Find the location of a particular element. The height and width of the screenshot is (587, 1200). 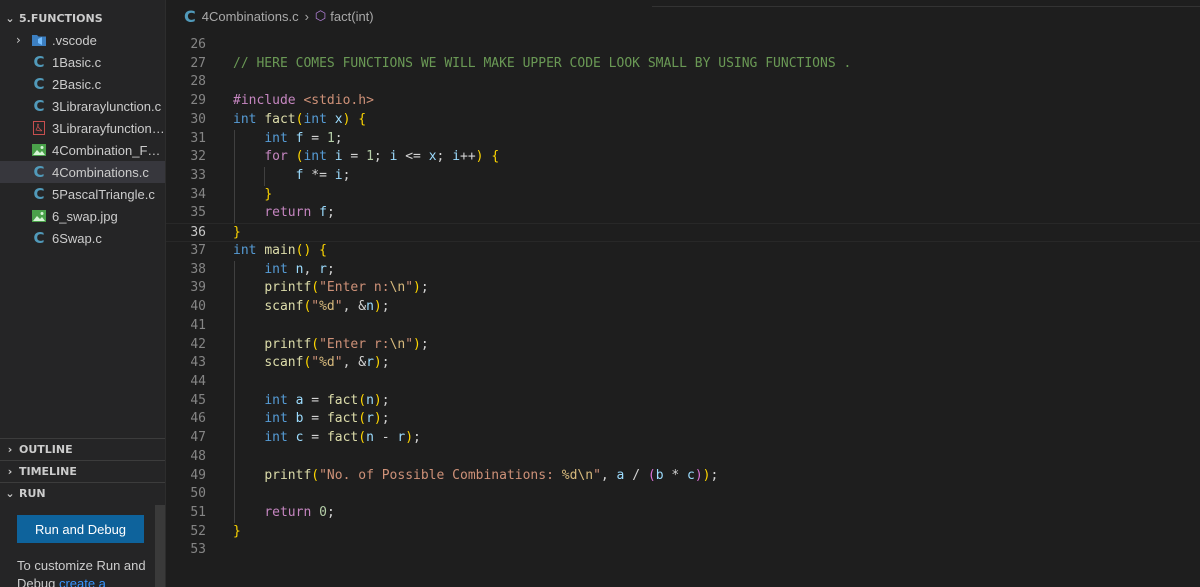

outline-section-header: › OUTLINE is located at coordinates (82, 449).